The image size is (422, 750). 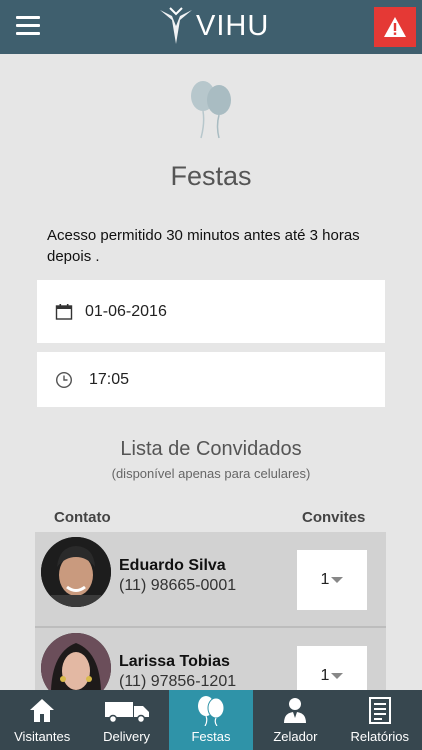 I want to click on concierge-icon, so click(x=295, y=710).